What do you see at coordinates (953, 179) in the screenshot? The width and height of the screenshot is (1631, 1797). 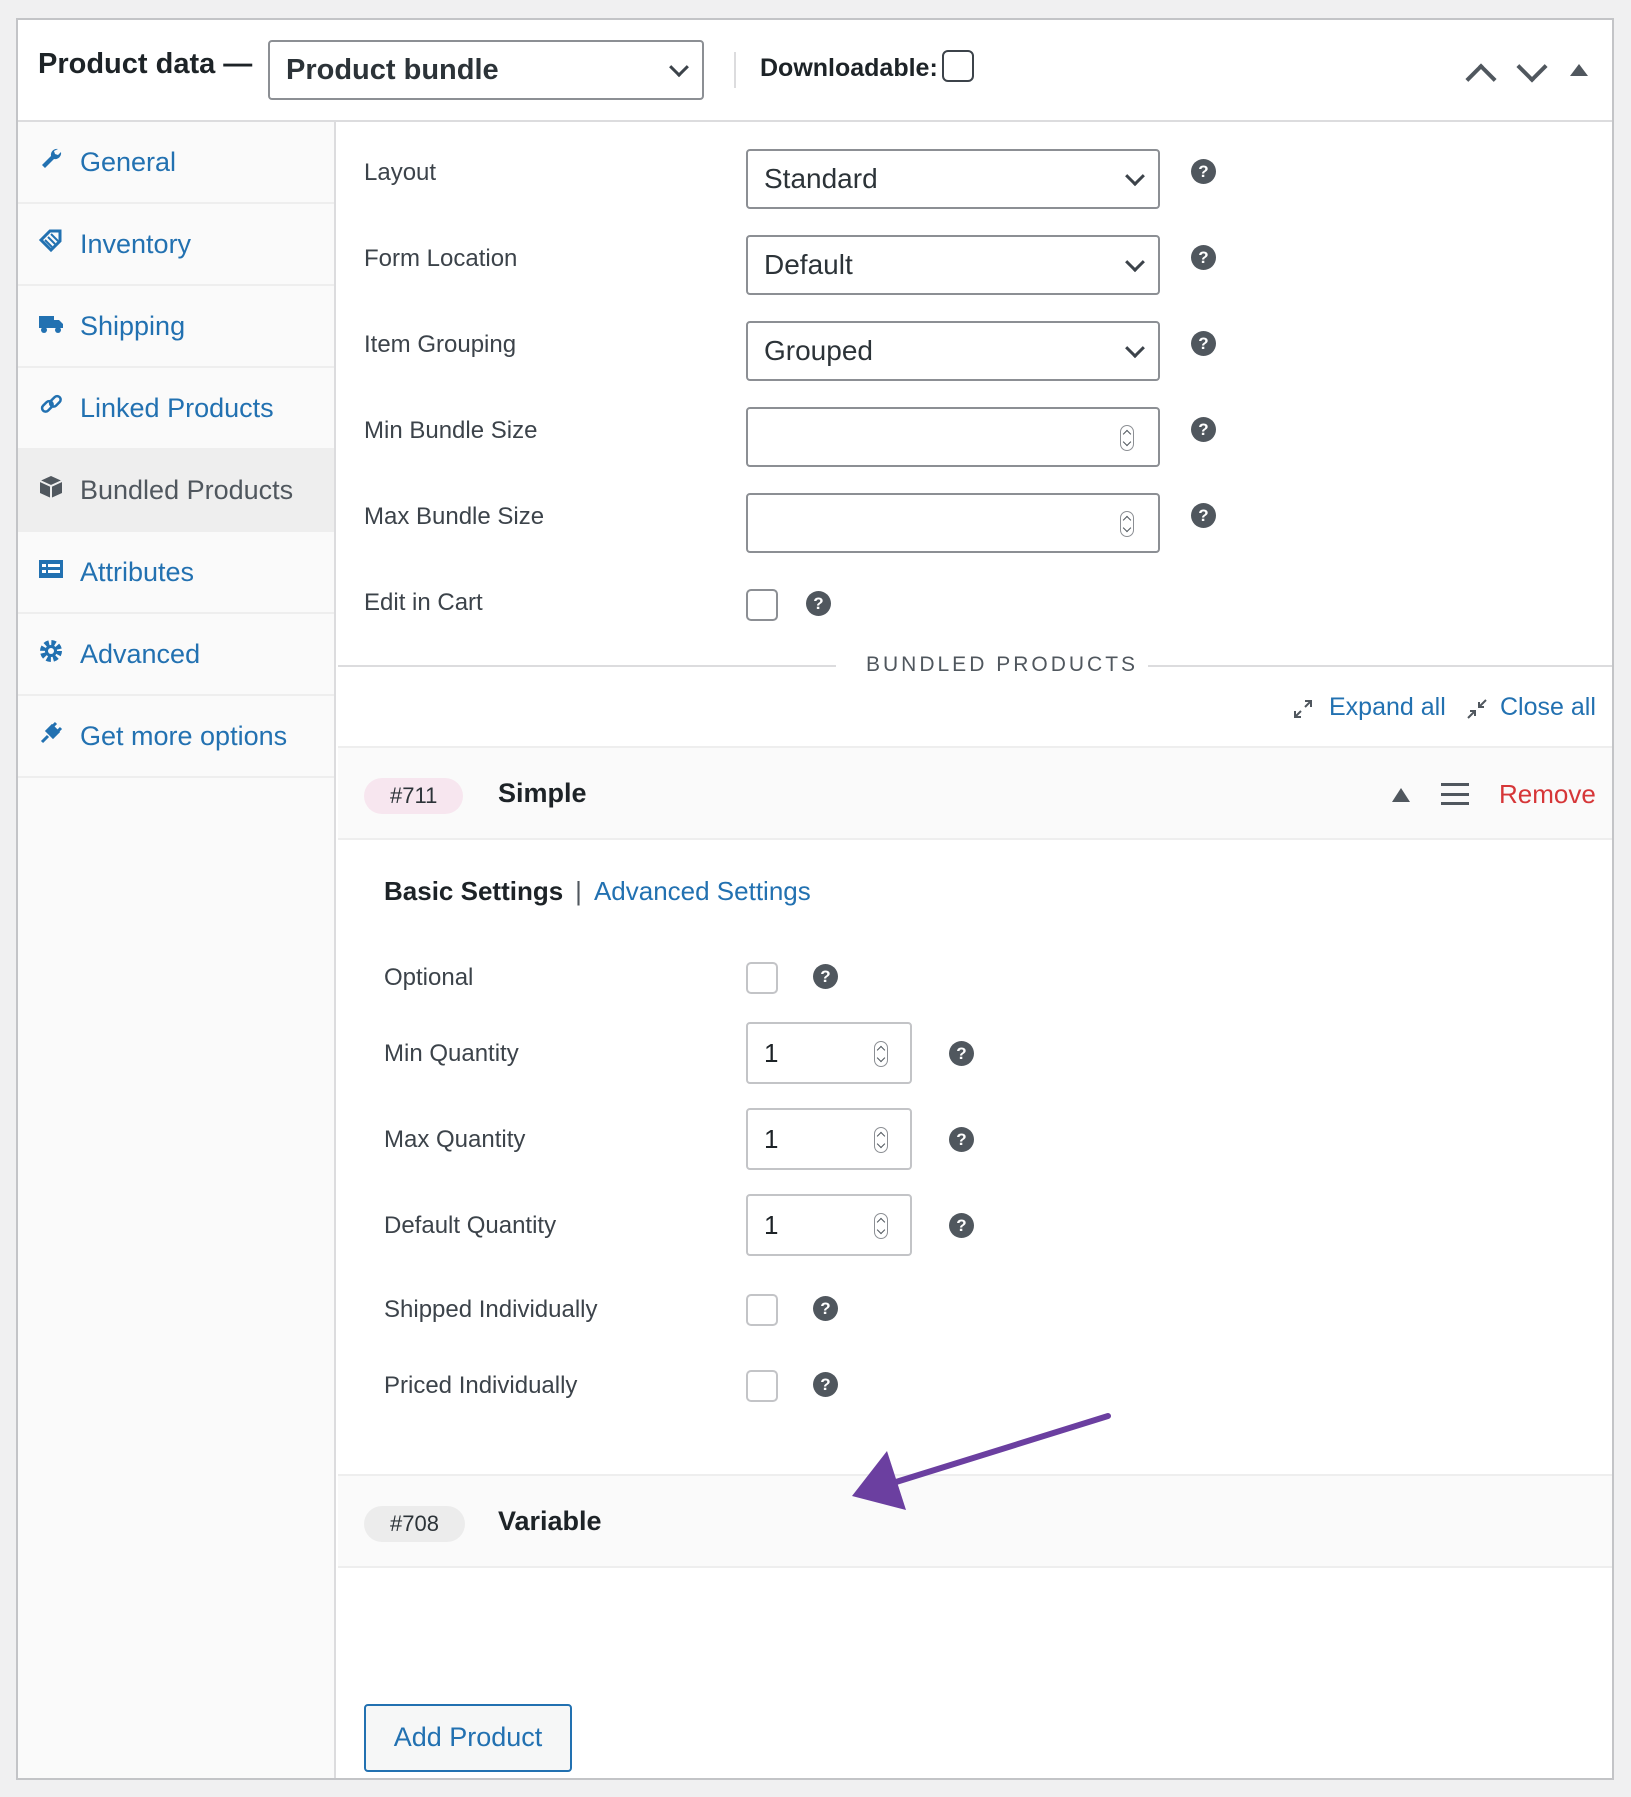 I see `layout-select: Standard` at bounding box center [953, 179].